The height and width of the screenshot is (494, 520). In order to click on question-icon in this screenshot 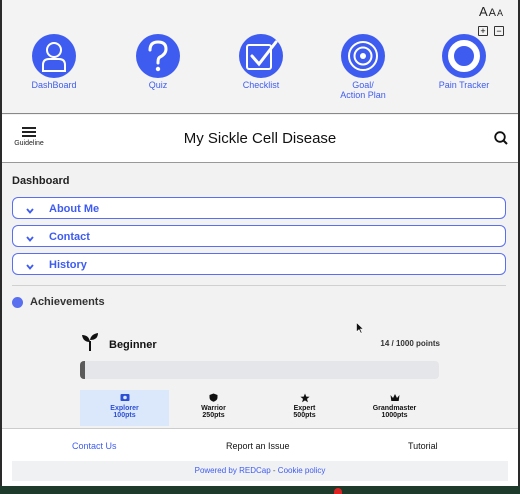, I will do `click(158, 56)`.